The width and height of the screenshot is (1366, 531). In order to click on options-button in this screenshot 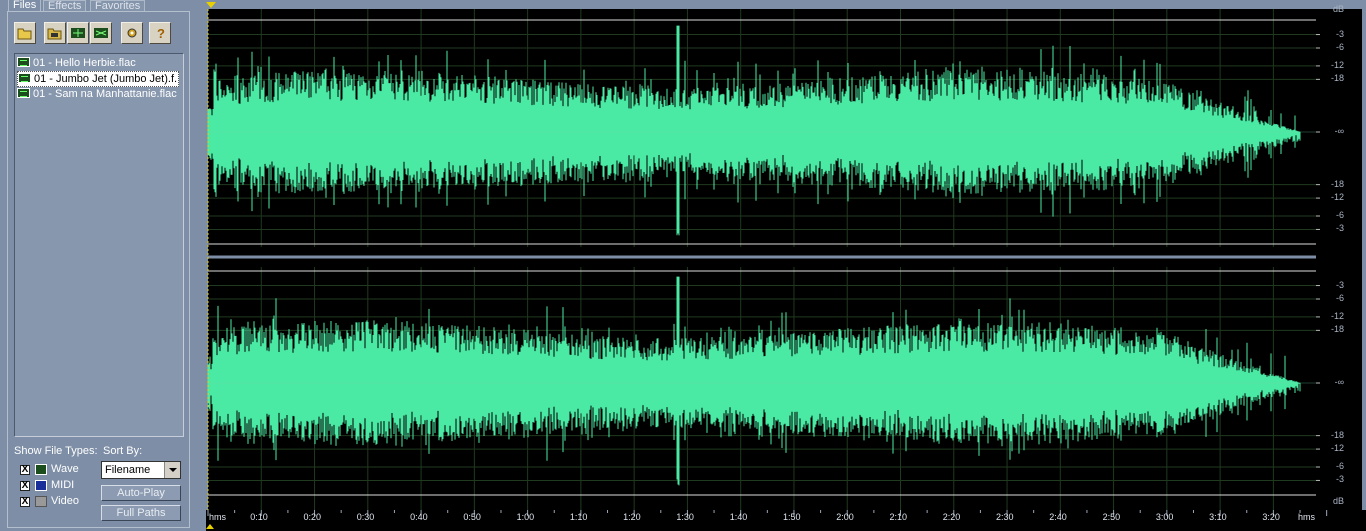, I will do `click(132, 33)`.